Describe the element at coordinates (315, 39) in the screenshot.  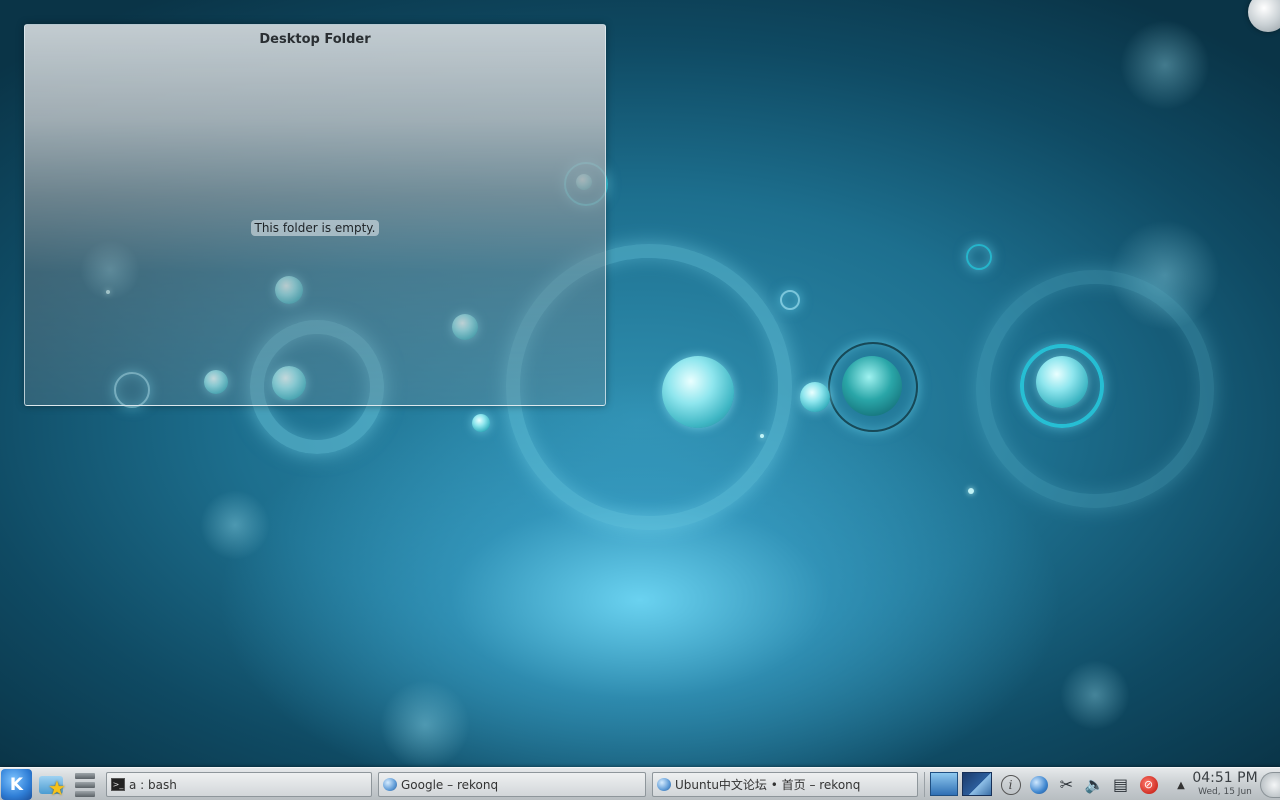
I see `folder-widget-title: Desktop Folder` at that location.